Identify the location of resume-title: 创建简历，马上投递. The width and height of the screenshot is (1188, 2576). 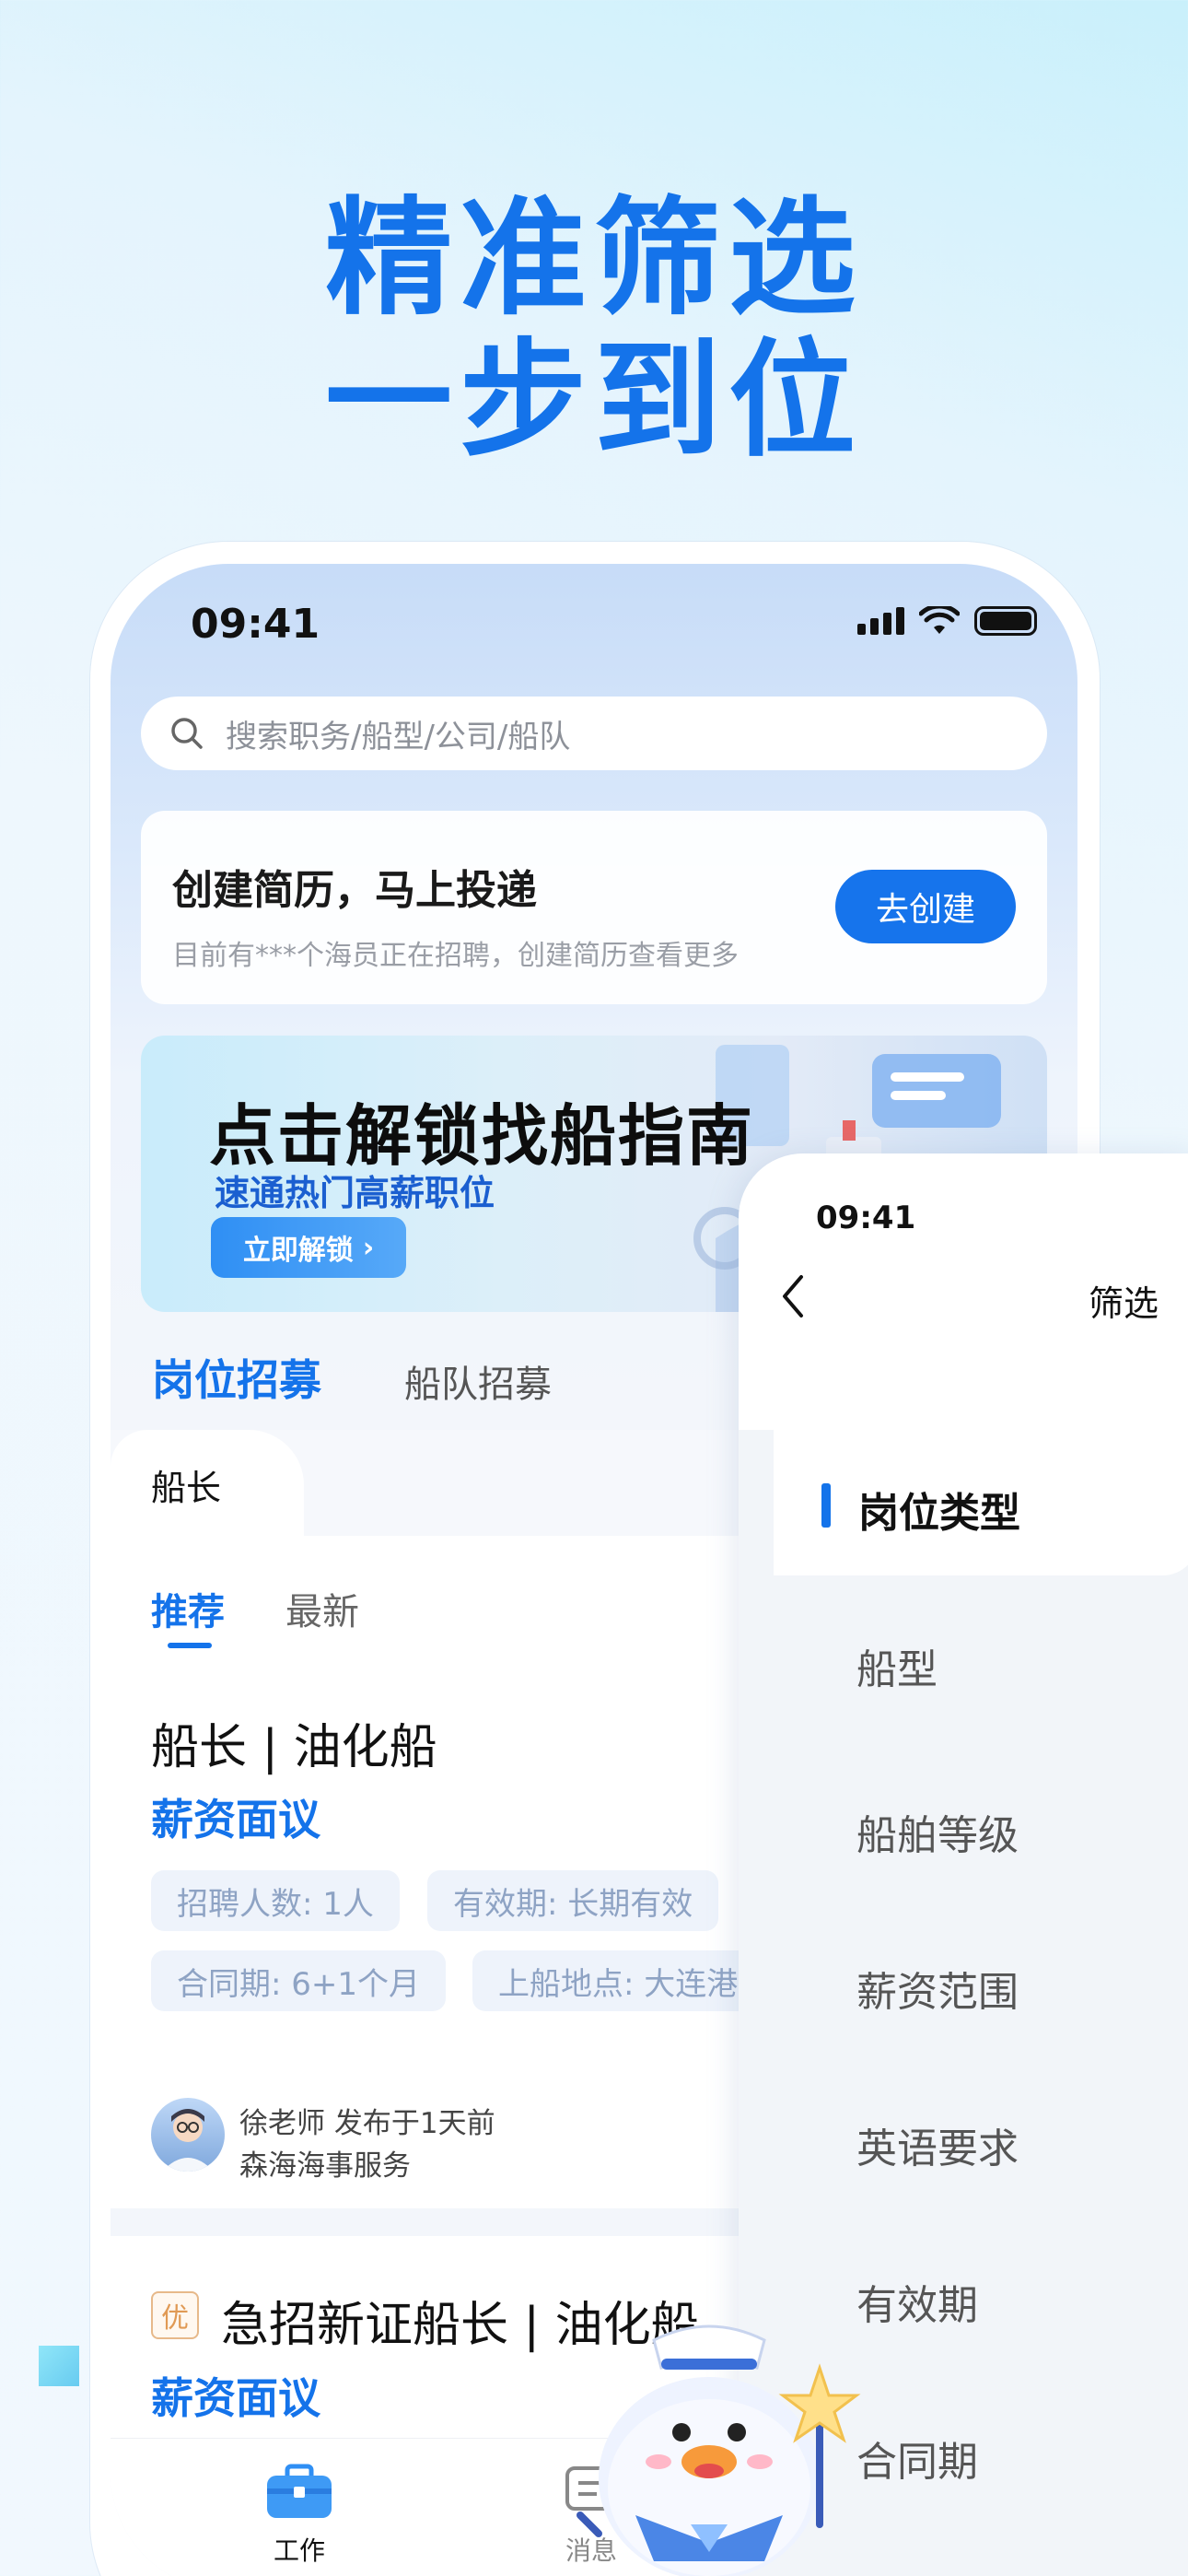
(354, 890).